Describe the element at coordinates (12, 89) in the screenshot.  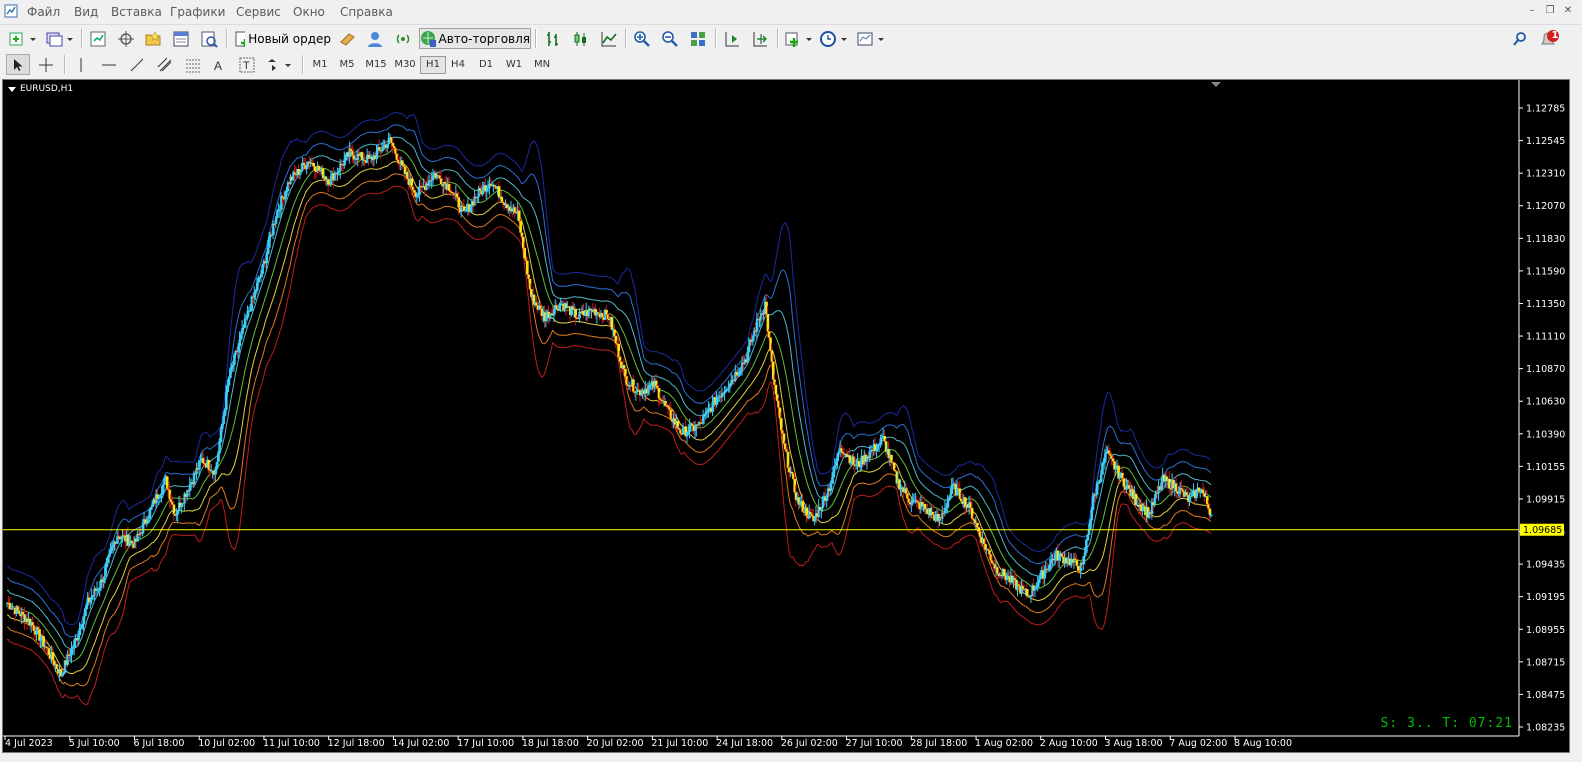
I see `symbol-dropdown-icon` at that location.